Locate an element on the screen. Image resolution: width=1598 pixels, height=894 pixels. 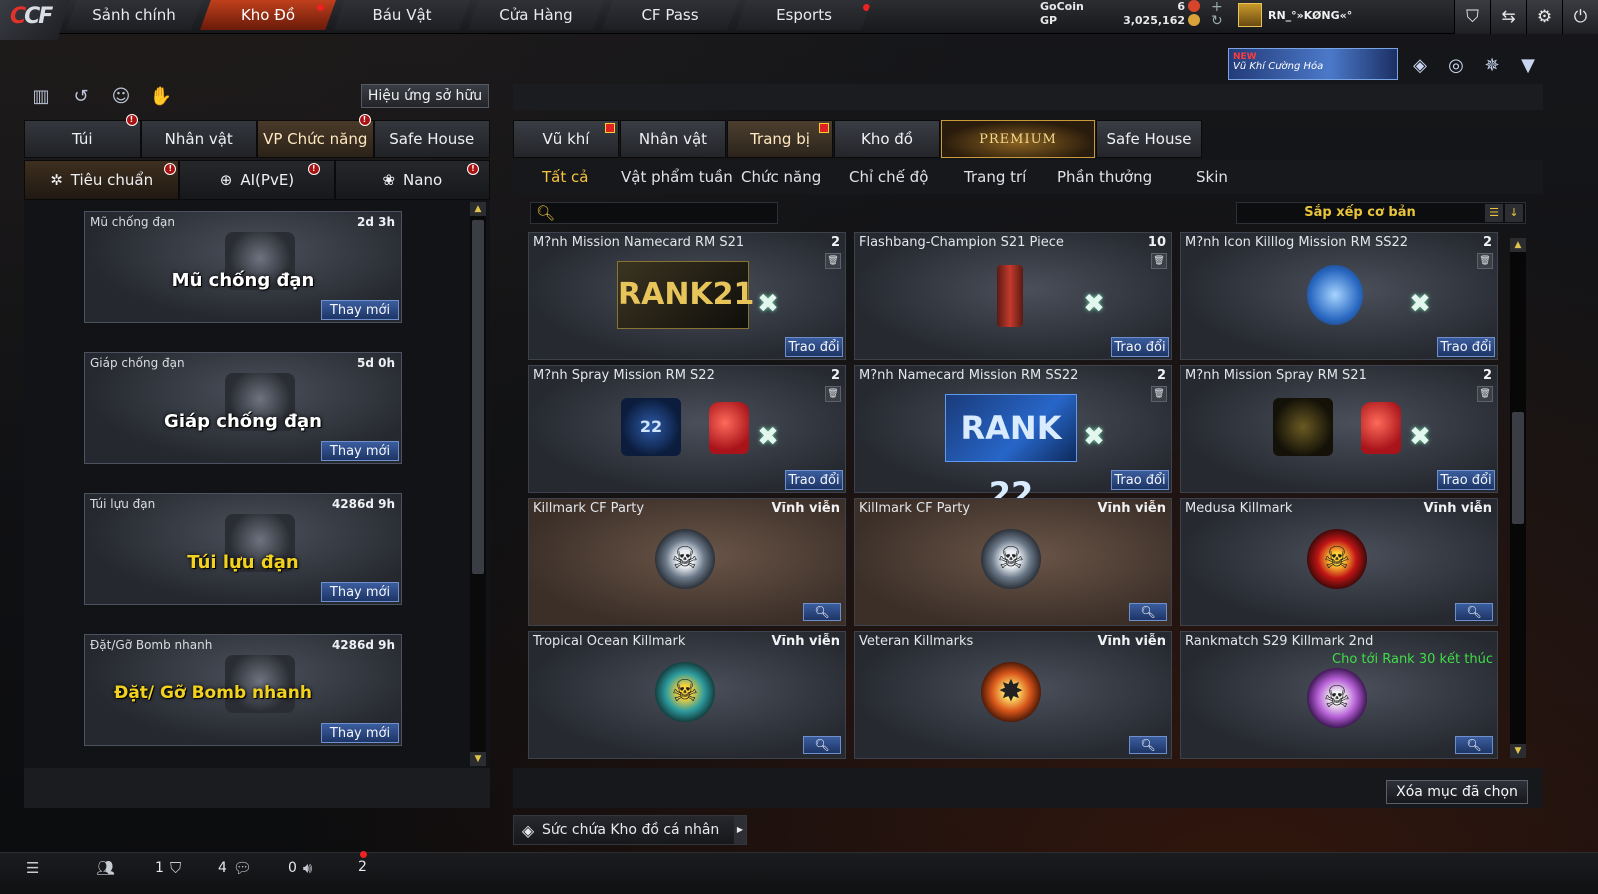
item-card: Tropical Ocean Killmark Vĩnh viễn ☠ 🔍︎ is located at coordinates (687, 695).